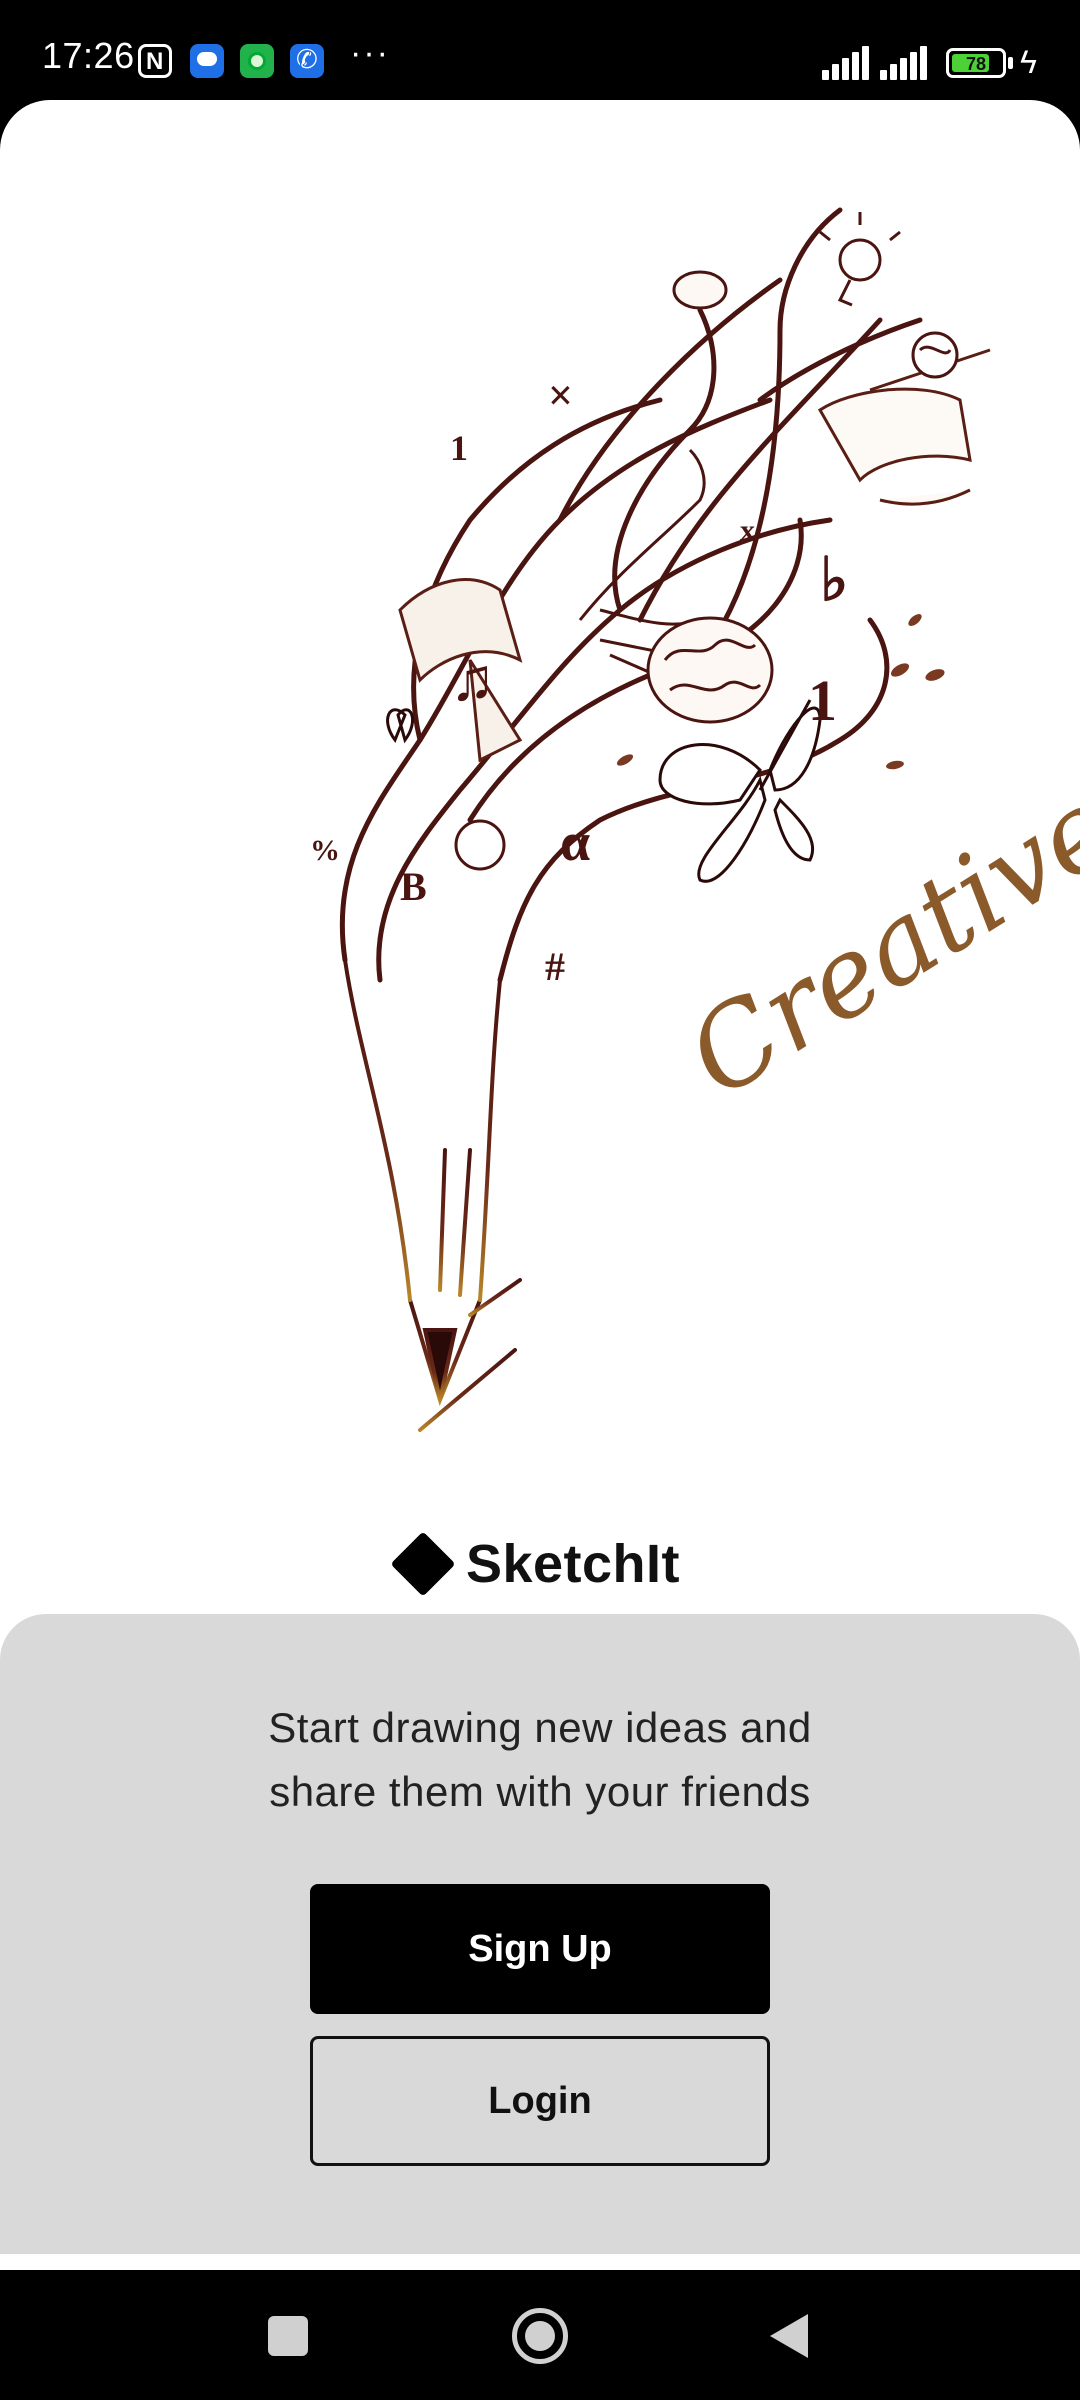 The image size is (1080, 2400). Describe the element at coordinates (789, 2336) in the screenshot. I see `back-icon` at that location.